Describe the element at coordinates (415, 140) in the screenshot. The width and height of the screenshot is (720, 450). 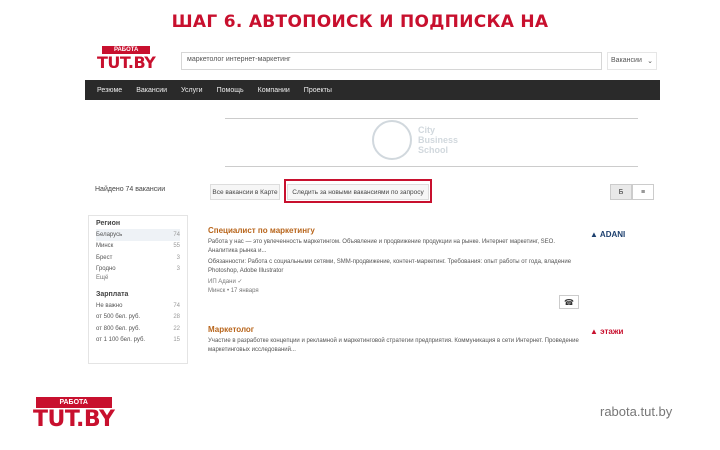
I see `banner-ad: City Business School` at that location.